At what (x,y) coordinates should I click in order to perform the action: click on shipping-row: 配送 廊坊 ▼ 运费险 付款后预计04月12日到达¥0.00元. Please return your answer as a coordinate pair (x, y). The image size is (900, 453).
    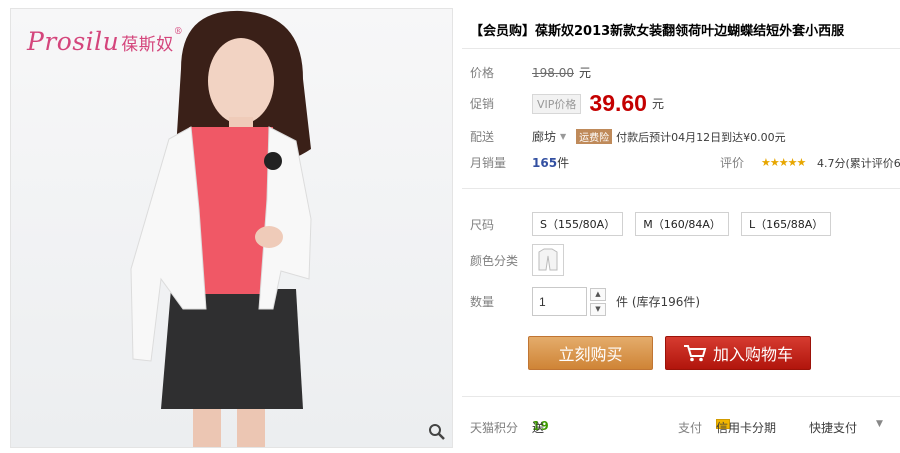
    Looking at the image, I should click on (628, 136).